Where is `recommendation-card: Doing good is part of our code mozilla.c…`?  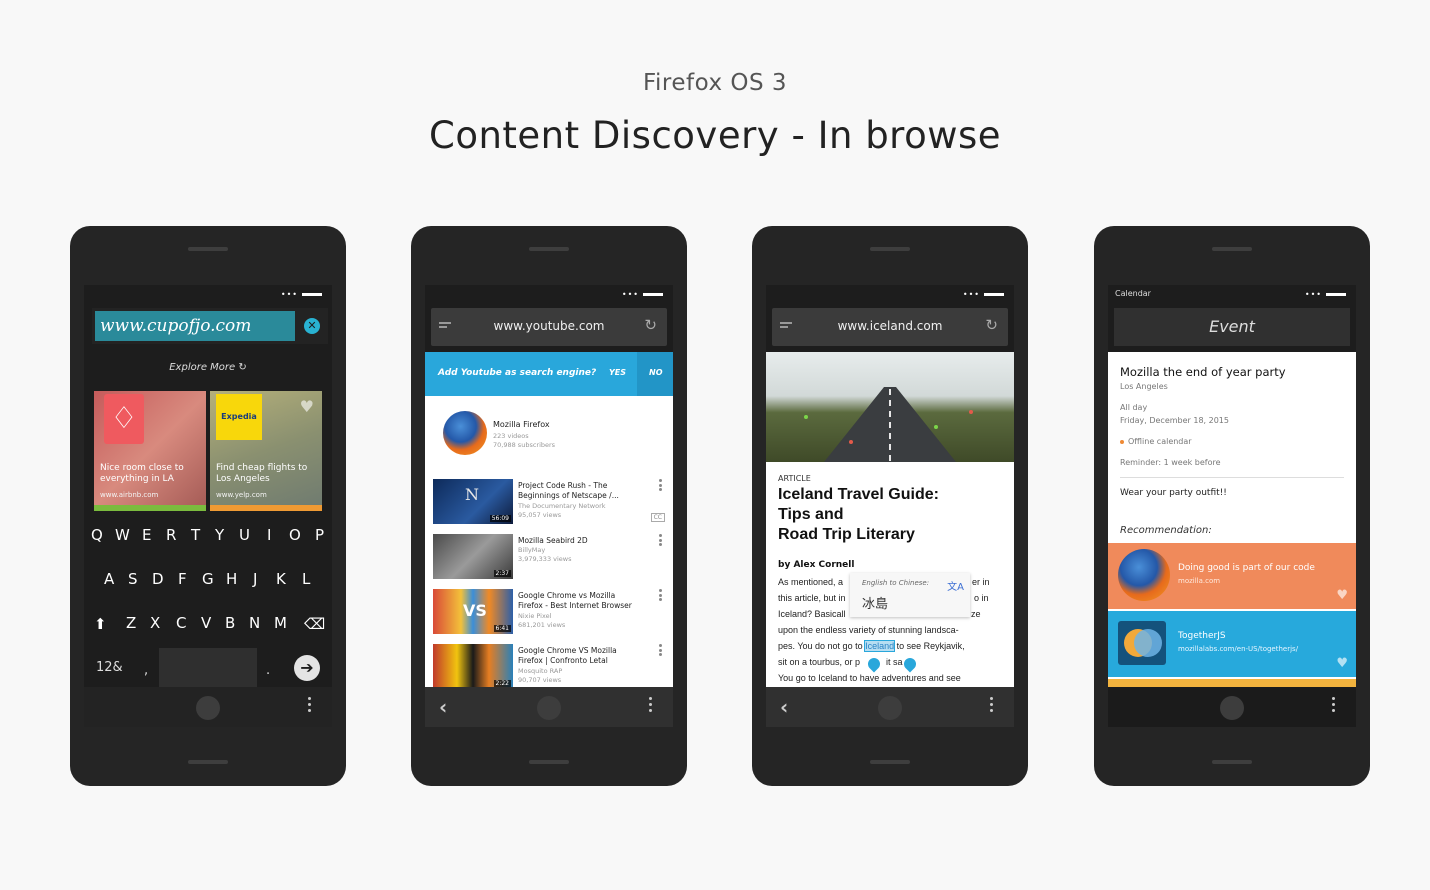
recommendation-card: Doing good is part of our code mozilla.c… is located at coordinates (1232, 576).